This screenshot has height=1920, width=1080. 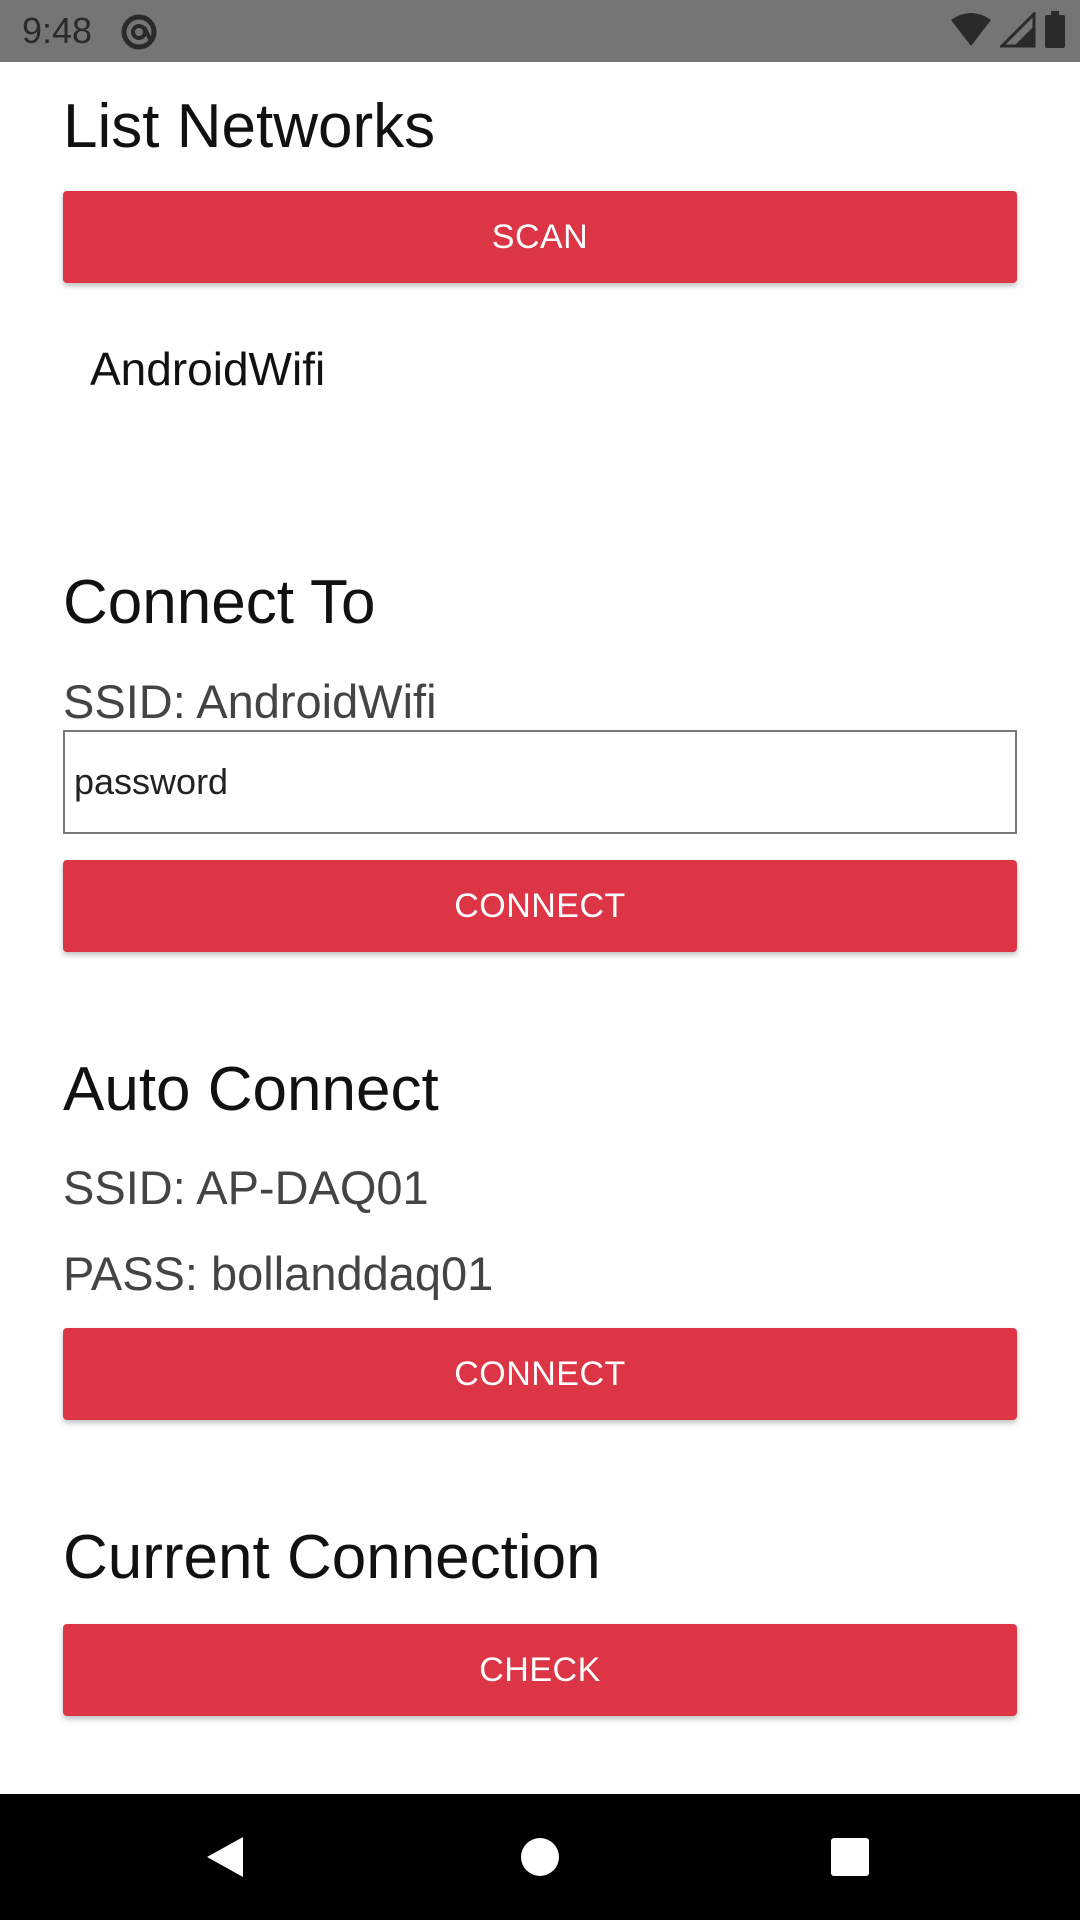 I want to click on network-list-item: AndroidWifi, so click(x=207, y=369).